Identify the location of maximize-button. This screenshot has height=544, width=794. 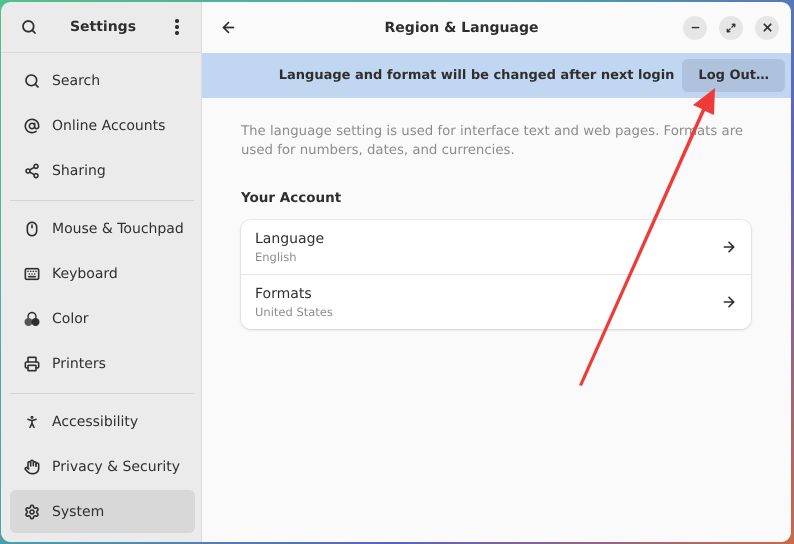
(731, 28).